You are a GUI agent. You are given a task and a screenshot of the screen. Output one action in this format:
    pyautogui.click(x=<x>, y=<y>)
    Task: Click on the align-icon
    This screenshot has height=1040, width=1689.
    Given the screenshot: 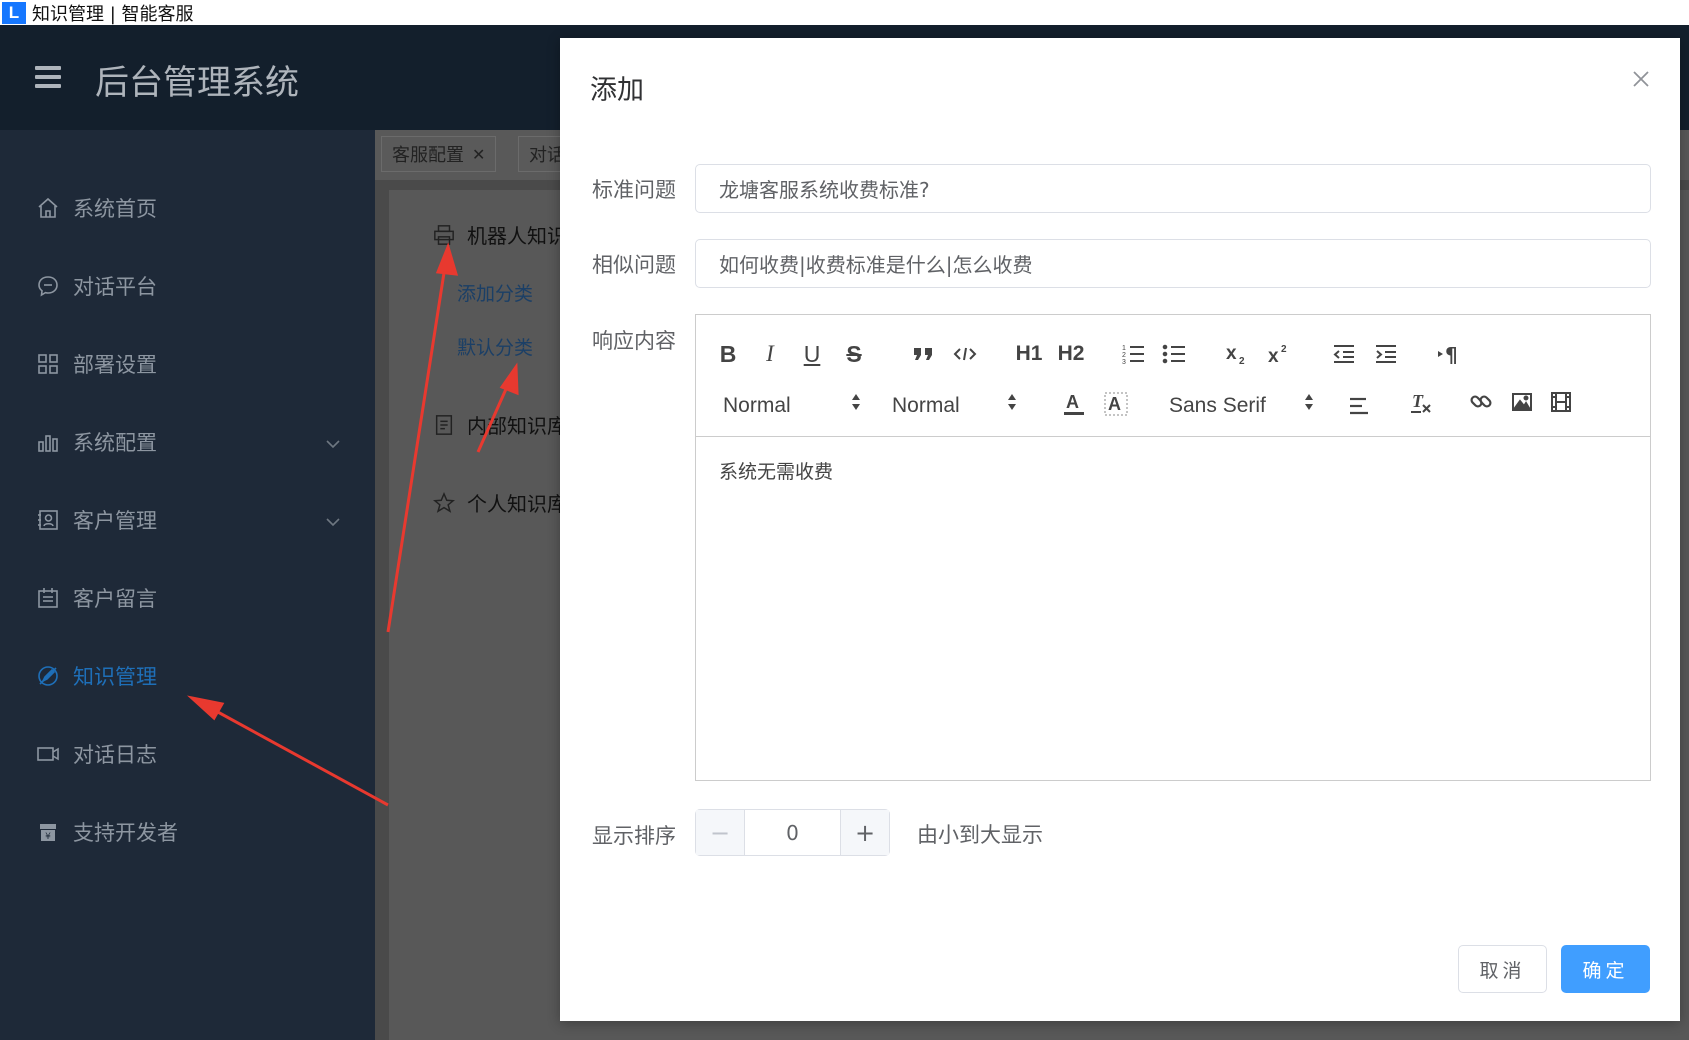 What is the action you would take?
    pyautogui.click(x=1359, y=406)
    